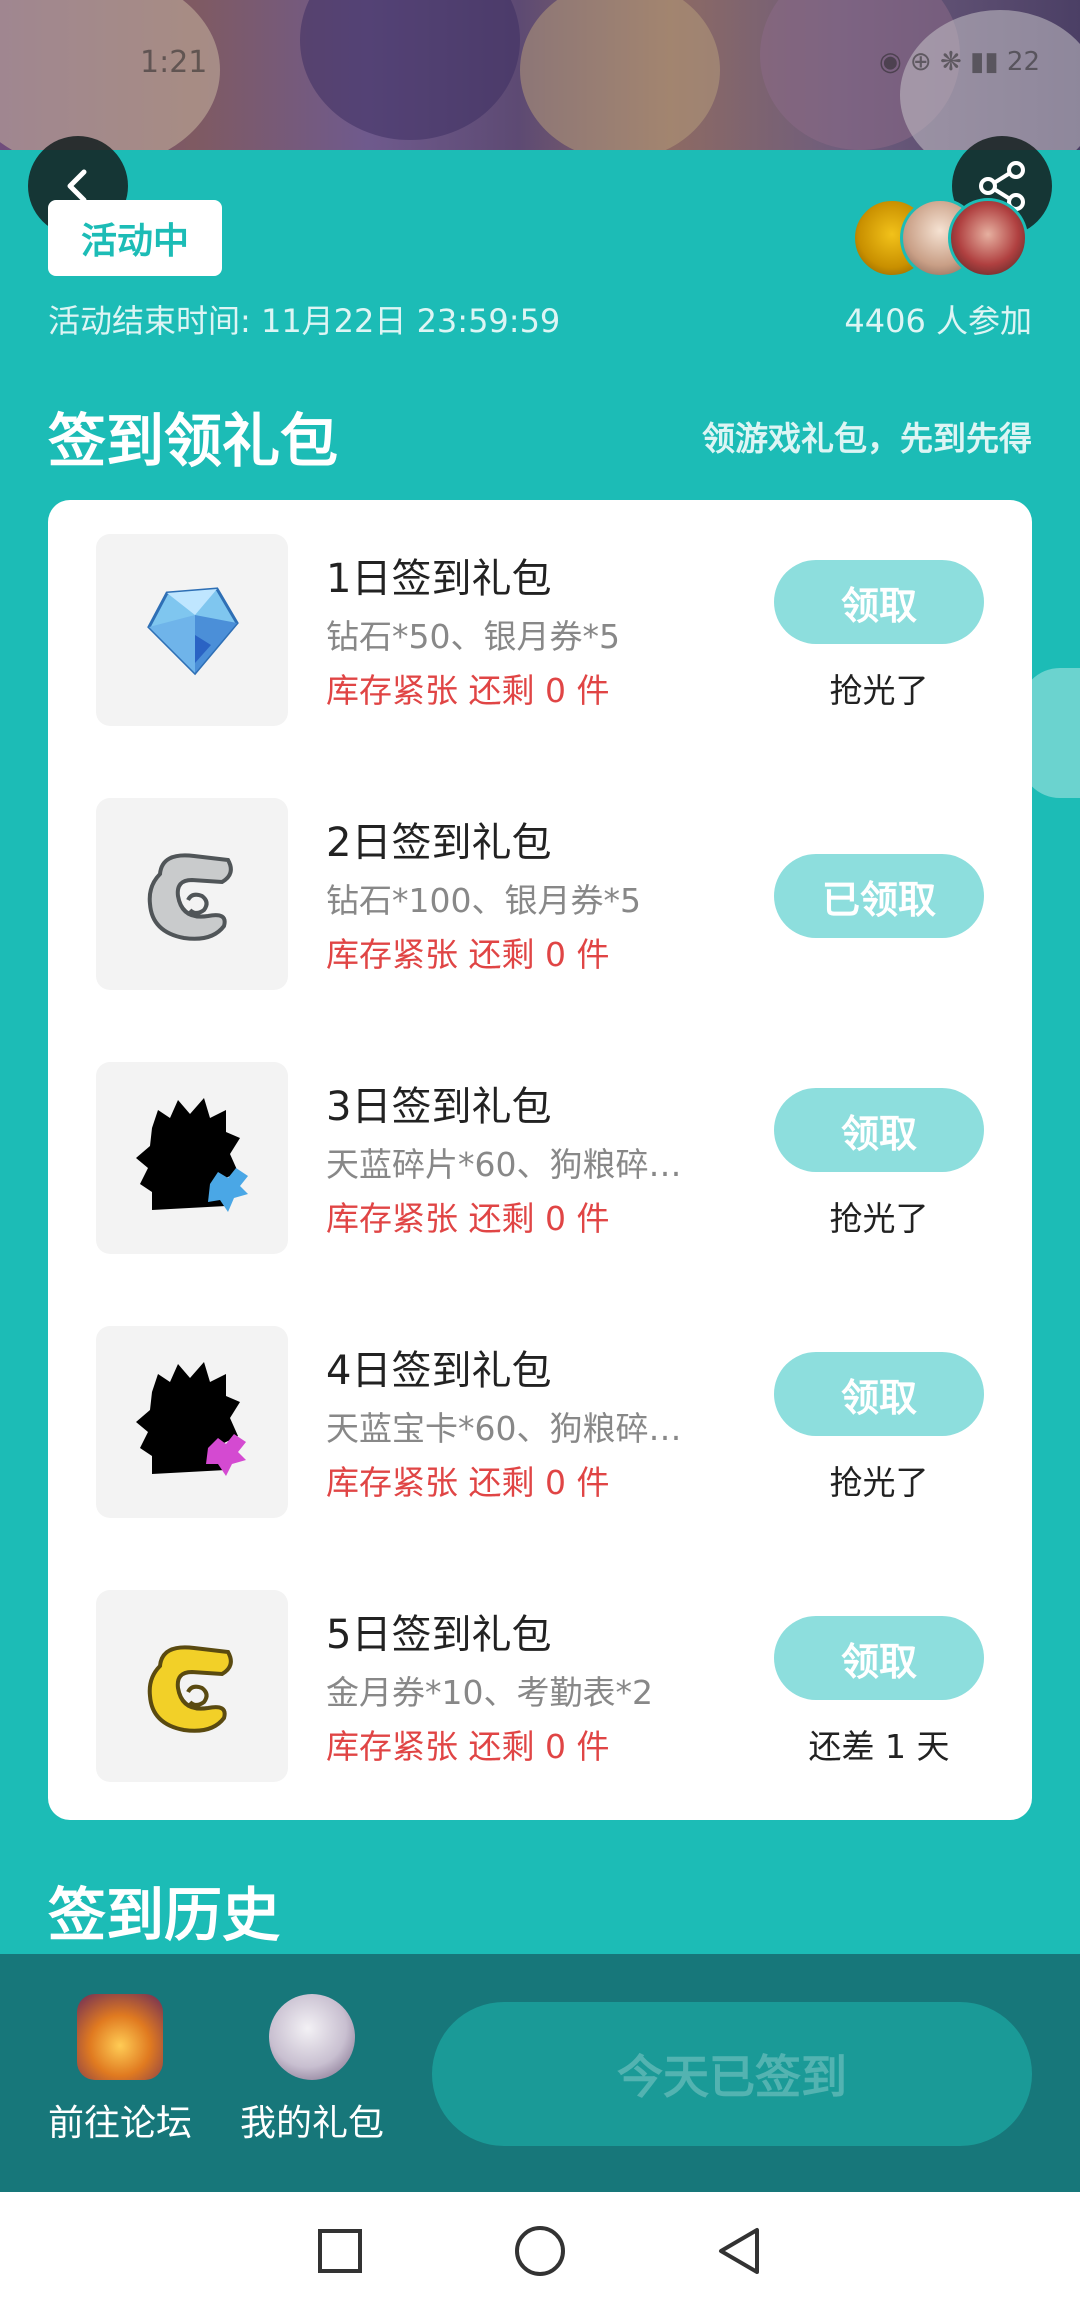 The image size is (1080, 2310). I want to click on game-app-icon, so click(120, 2037).